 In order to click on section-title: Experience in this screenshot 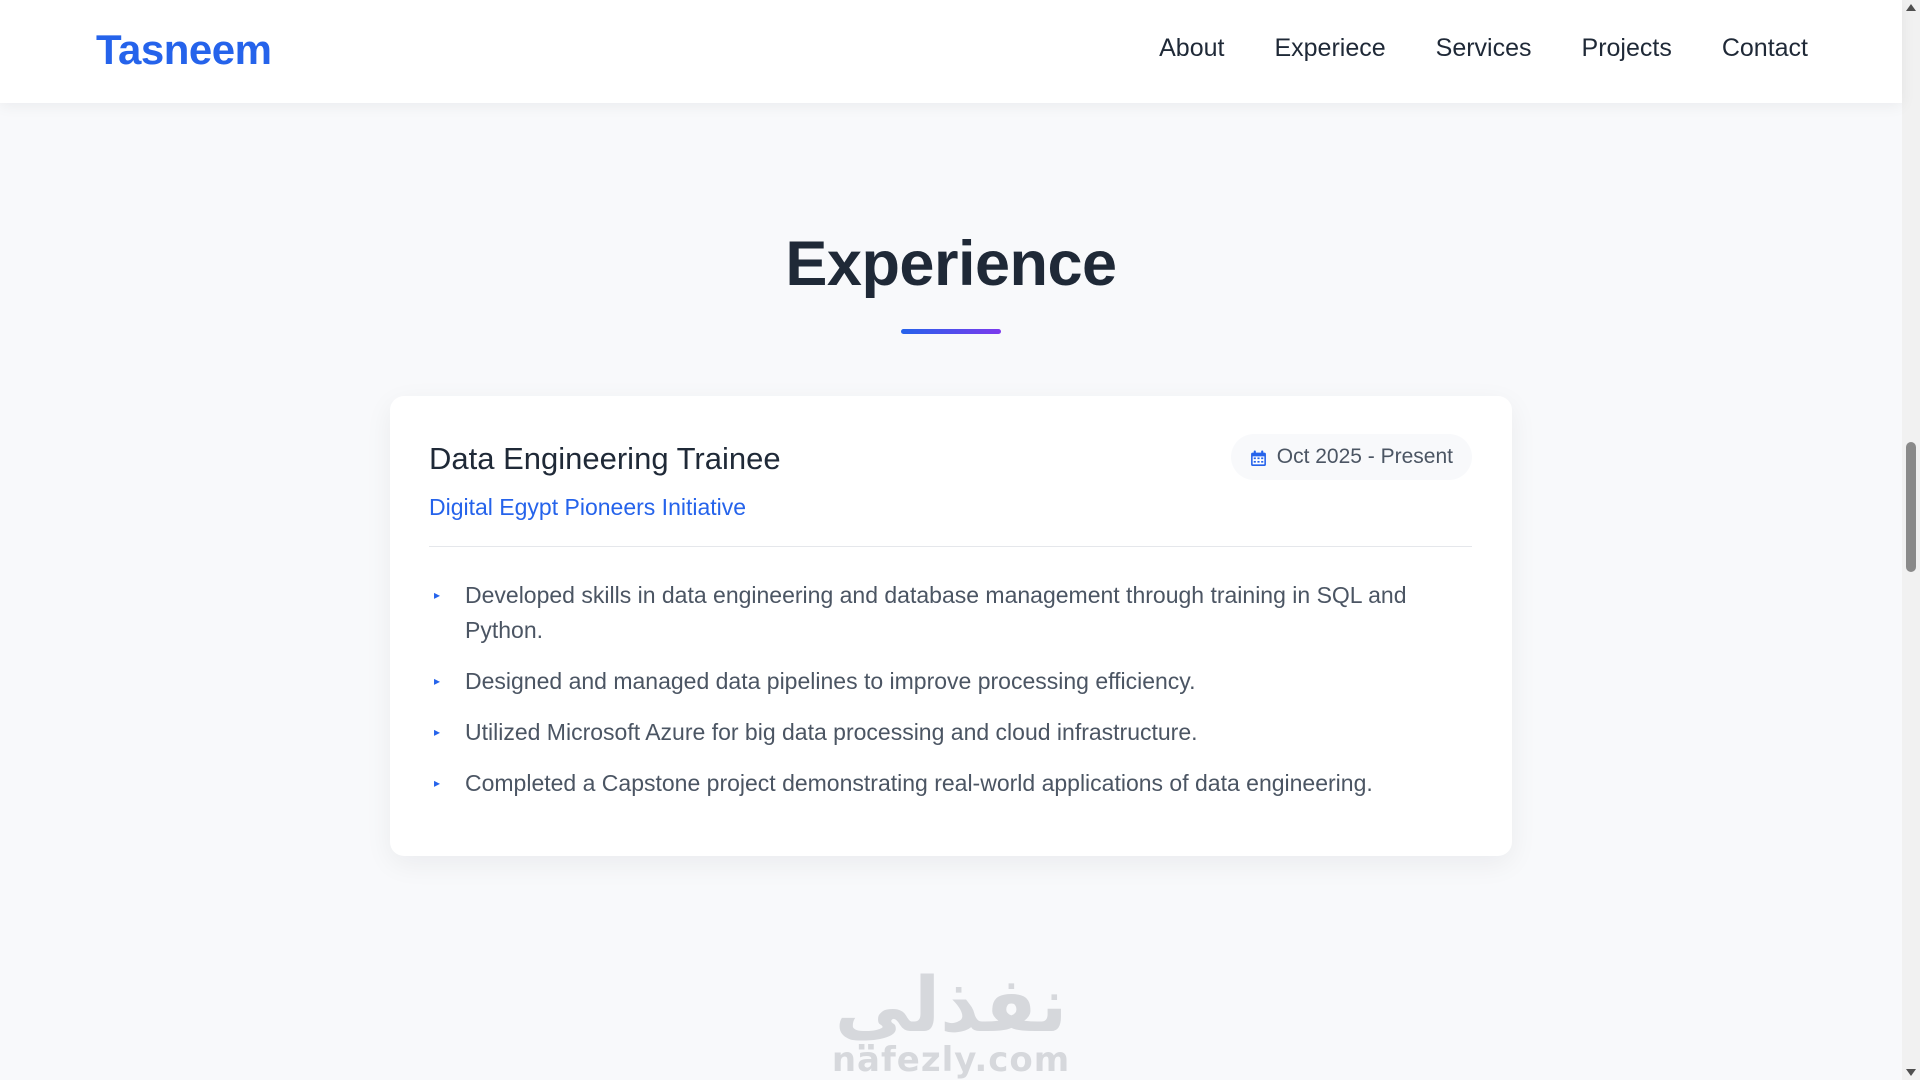, I will do `click(951, 264)`.